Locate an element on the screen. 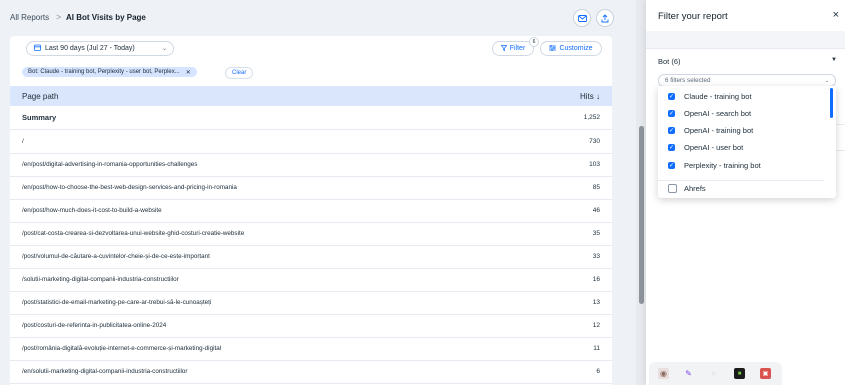 The image size is (845, 385). pen-icon: ✎ is located at coordinates (688, 373).